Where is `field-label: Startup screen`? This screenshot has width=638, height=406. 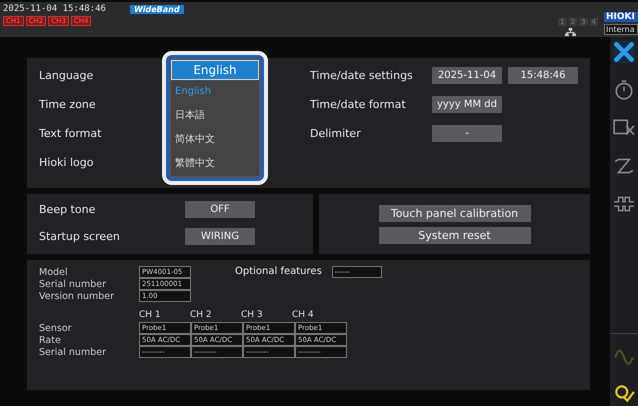 field-label: Startup screen is located at coordinates (80, 236).